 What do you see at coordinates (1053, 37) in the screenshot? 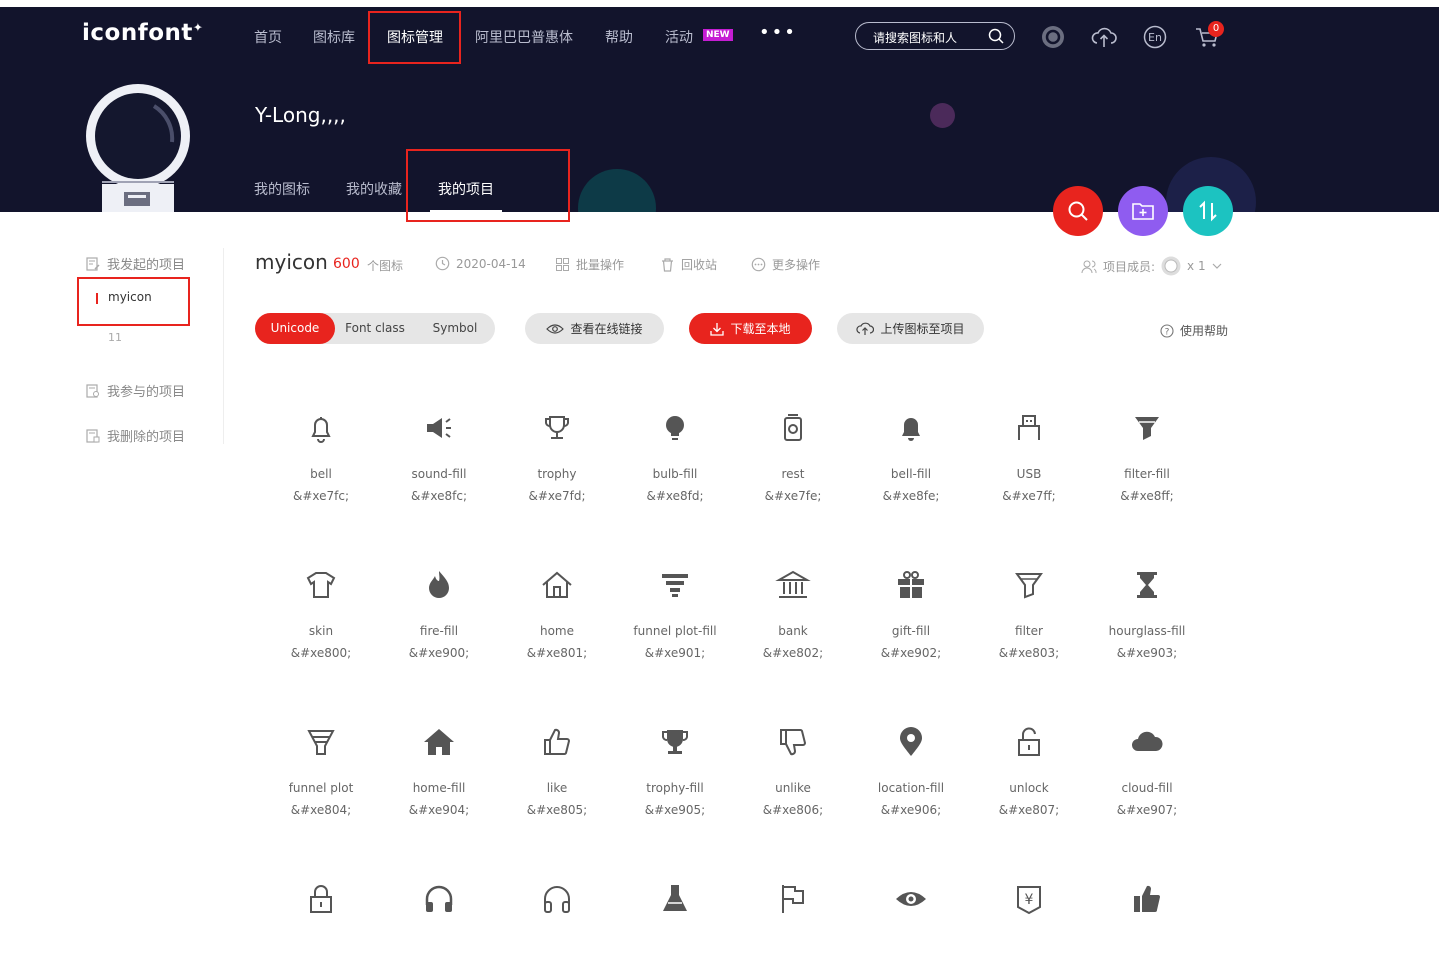
I see `user-avatar-icon` at bounding box center [1053, 37].